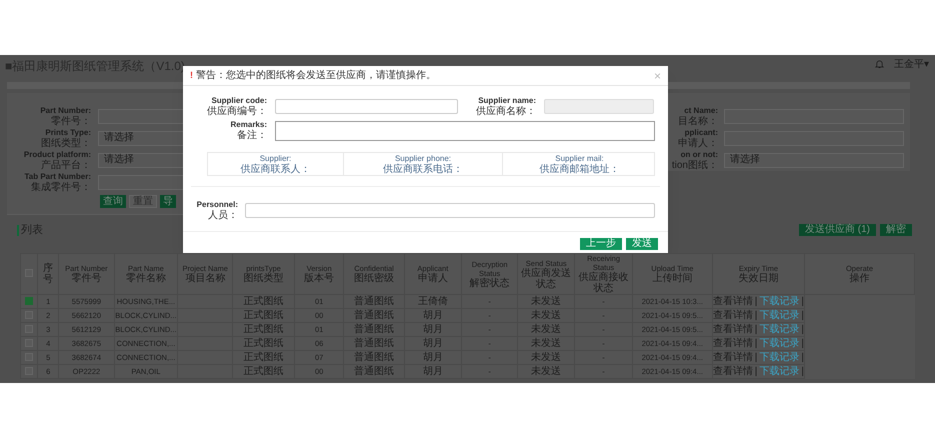 Image resolution: width=935 pixels, height=435 pixels. Describe the element at coordinates (701, 111) in the screenshot. I see `field-label: ct Name:` at that location.